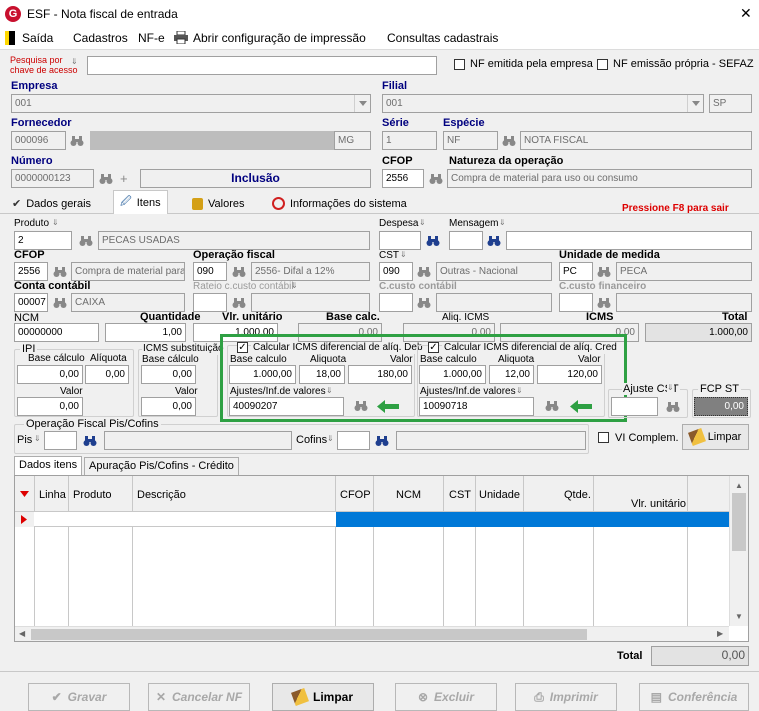  What do you see at coordinates (52, 495) in the screenshot?
I see `col-linha: Linha` at bounding box center [52, 495].